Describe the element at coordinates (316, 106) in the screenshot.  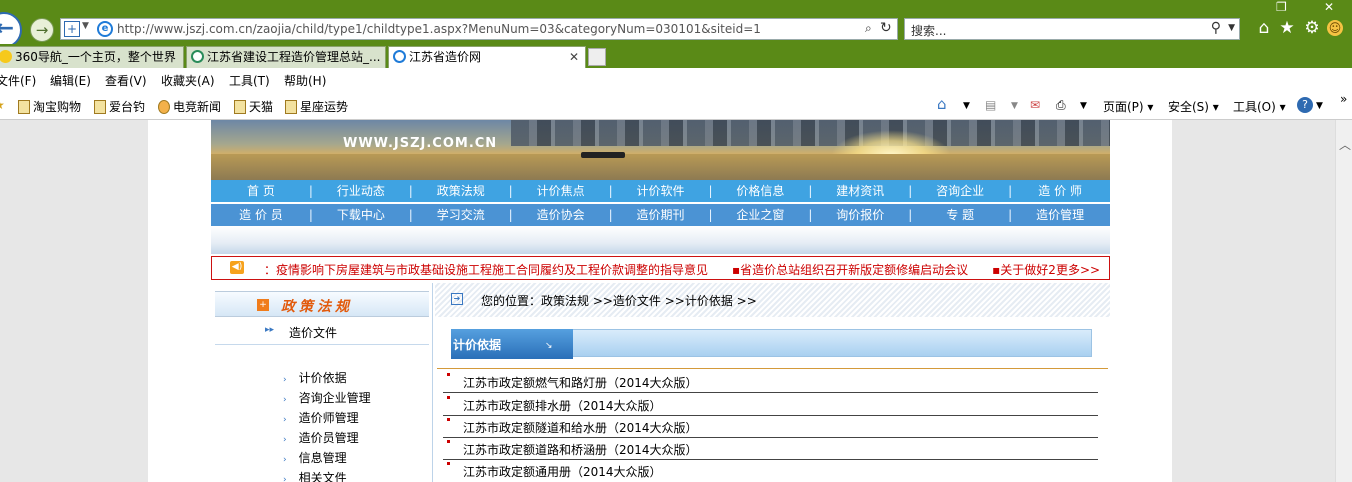
I see `fav-horoscope: 星座运势` at that location.